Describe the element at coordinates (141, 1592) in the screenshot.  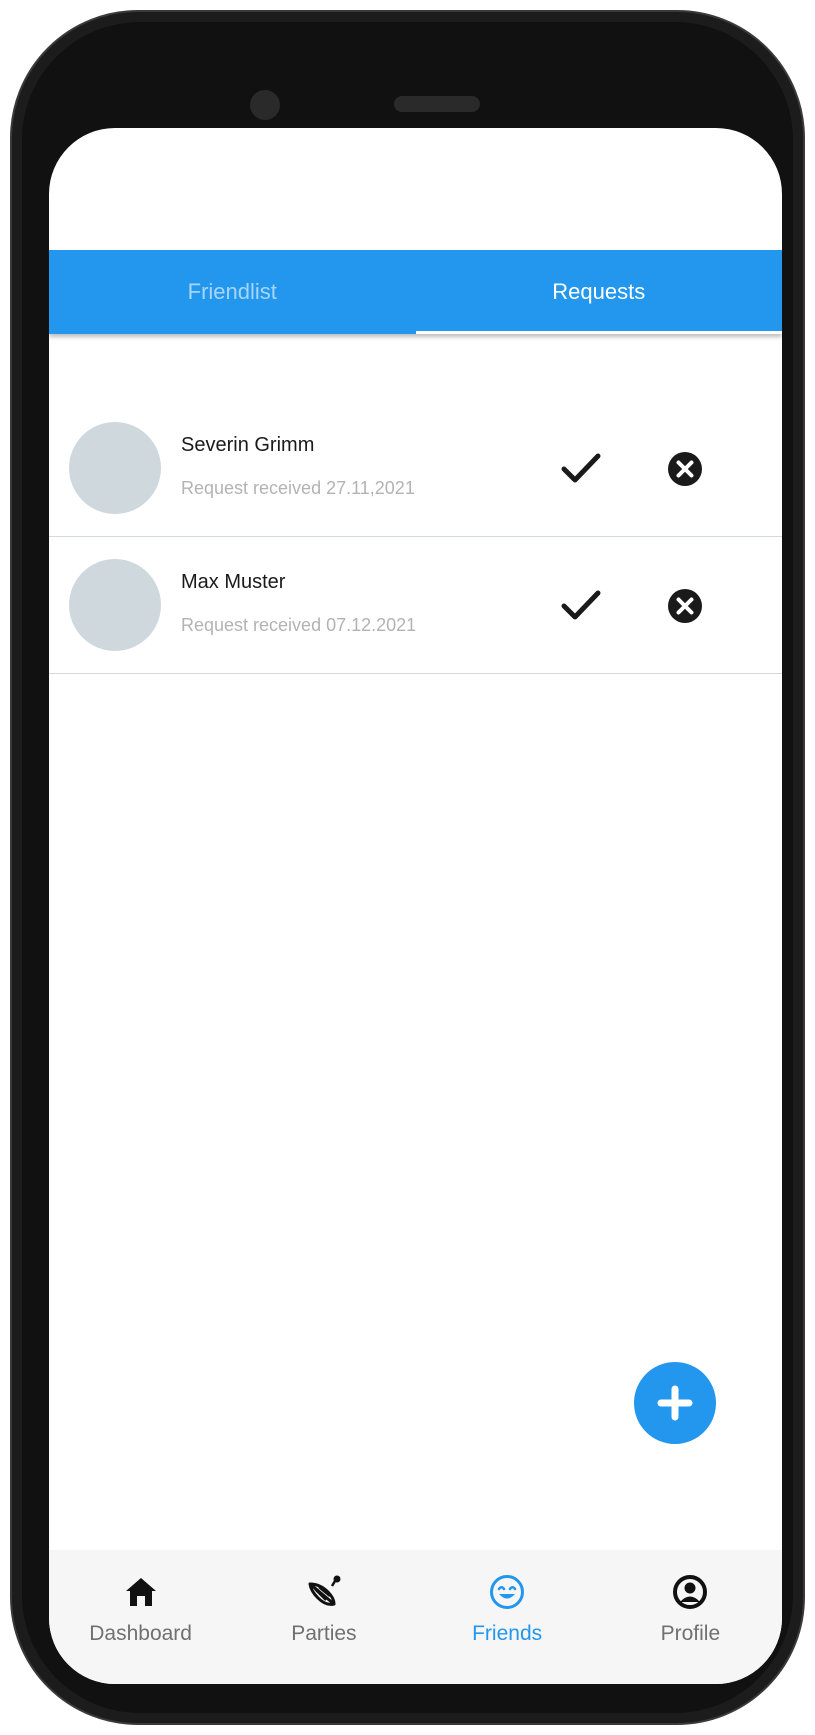
I see `home-icon` at that location.